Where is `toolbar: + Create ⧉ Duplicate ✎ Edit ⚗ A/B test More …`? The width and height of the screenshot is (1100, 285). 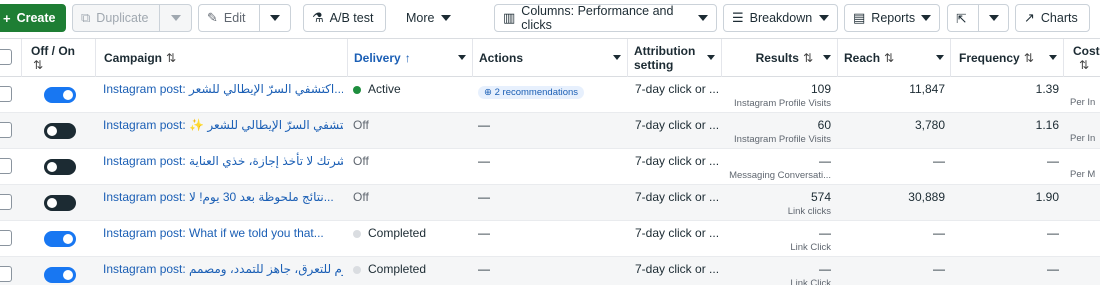 toolbar: + Create ⧉ Duplicate ✎ Edit ⚗ A/B test More … is located at coordinates (550, 19).